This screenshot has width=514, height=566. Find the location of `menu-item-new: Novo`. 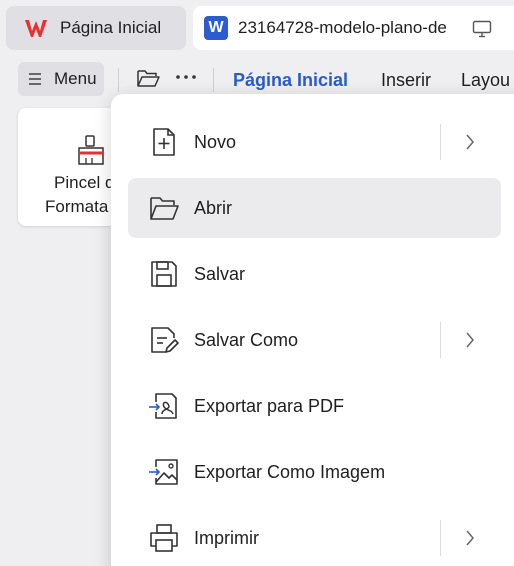

menu-item-new: Novo is located at coordinates (314, 142).